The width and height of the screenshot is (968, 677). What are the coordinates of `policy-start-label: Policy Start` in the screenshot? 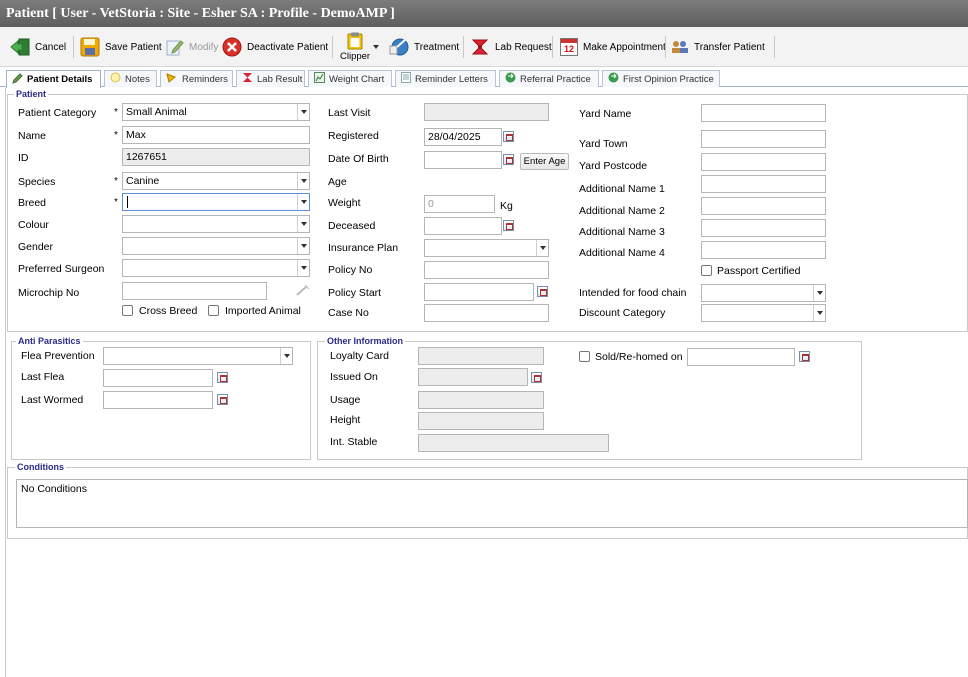 It's located at (355, 293).